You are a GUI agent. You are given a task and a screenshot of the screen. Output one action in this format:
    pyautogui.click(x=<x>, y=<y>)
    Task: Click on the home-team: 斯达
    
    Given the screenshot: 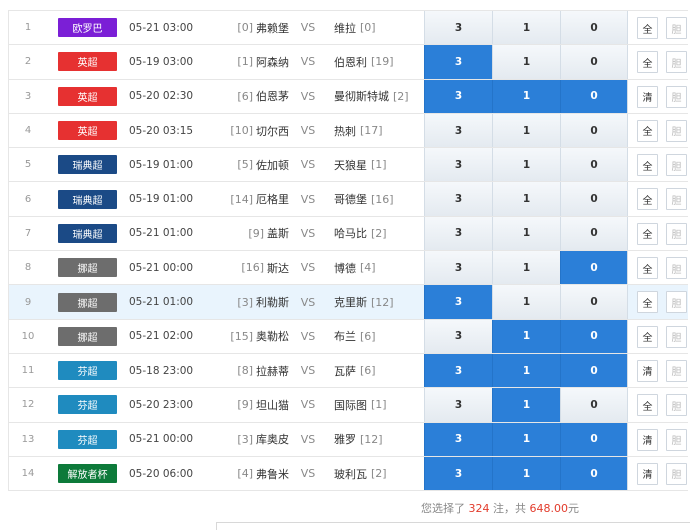 What is the action you would take?
    pyautogui.click(x=278, y=268)
    